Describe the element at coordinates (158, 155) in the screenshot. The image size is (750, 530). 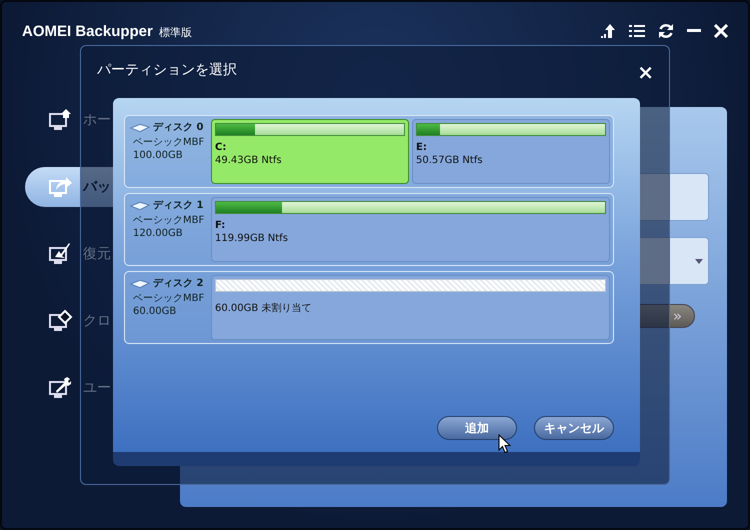
I see `disk-size: 100.00GB` at that location.